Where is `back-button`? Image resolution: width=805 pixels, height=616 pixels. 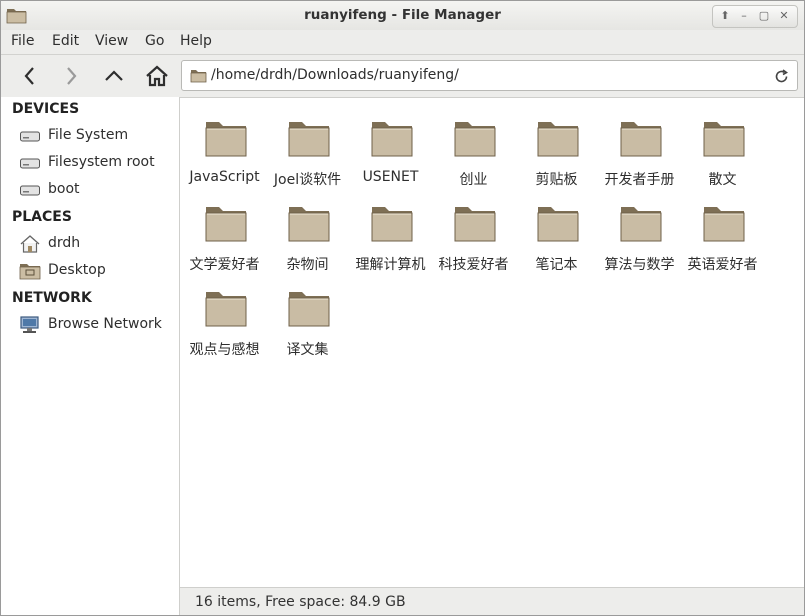
back-button is located at coordinates (30, 76).